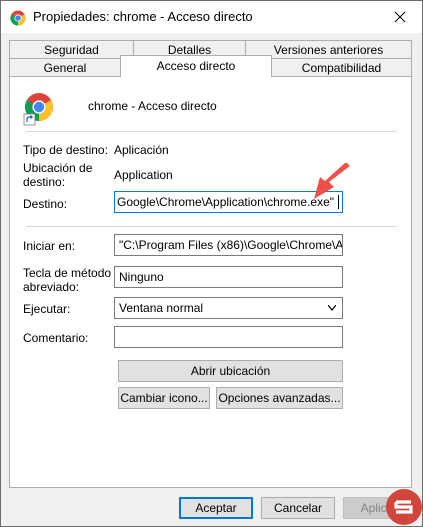  Describe the element at coordinates (332, 181) in the screenshot. I see `red-arrow-icon` at that location.